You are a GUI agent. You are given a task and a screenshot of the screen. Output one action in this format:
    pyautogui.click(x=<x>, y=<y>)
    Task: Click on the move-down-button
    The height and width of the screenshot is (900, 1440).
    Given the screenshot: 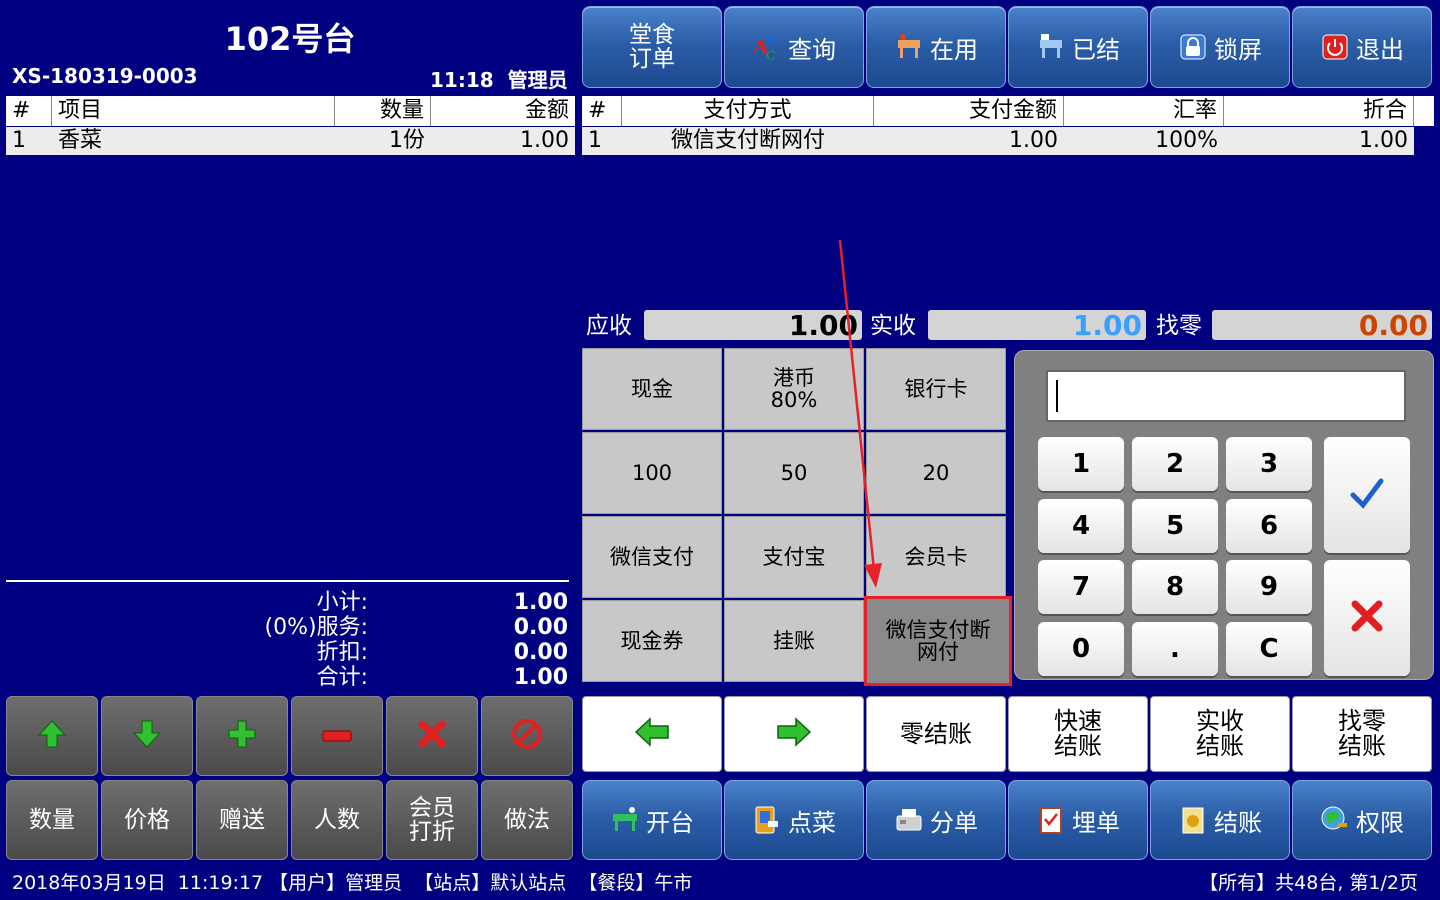 What is the action you would take?
    pyautogui.click(x=147, y=736)
    